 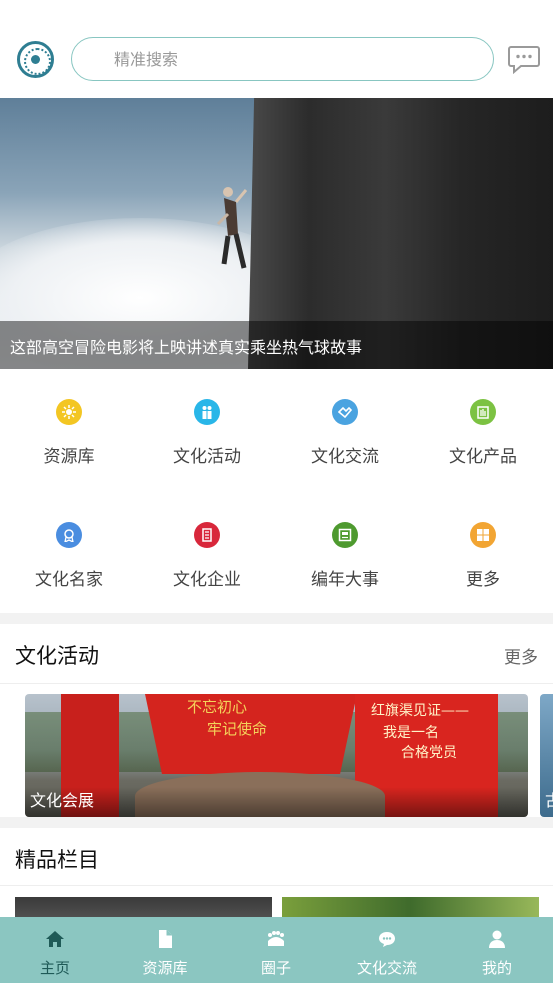 I want to click on menu-item-activity: 文化活动, so click(x=207, y=424).